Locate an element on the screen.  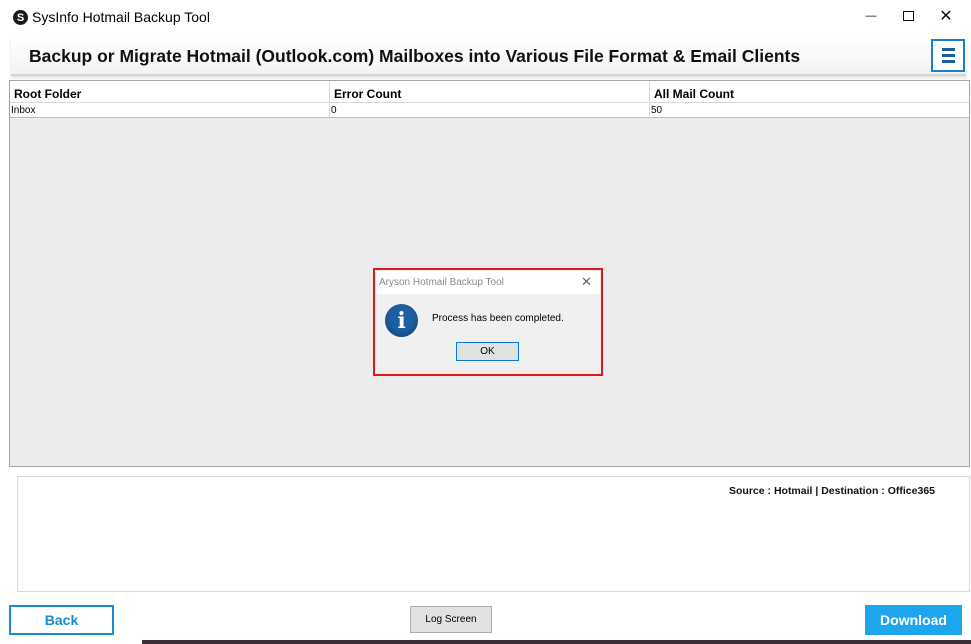
grid-header: Root Folder Error Count All Mail Count is located at coordinates (489, 92).